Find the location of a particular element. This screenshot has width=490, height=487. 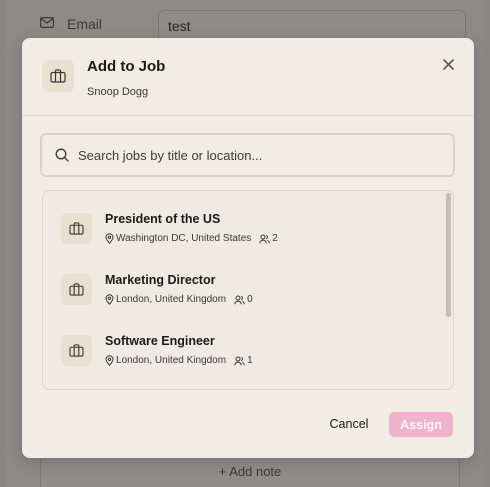

dialog-title: Add to Job is located at coordinates (126, 66).